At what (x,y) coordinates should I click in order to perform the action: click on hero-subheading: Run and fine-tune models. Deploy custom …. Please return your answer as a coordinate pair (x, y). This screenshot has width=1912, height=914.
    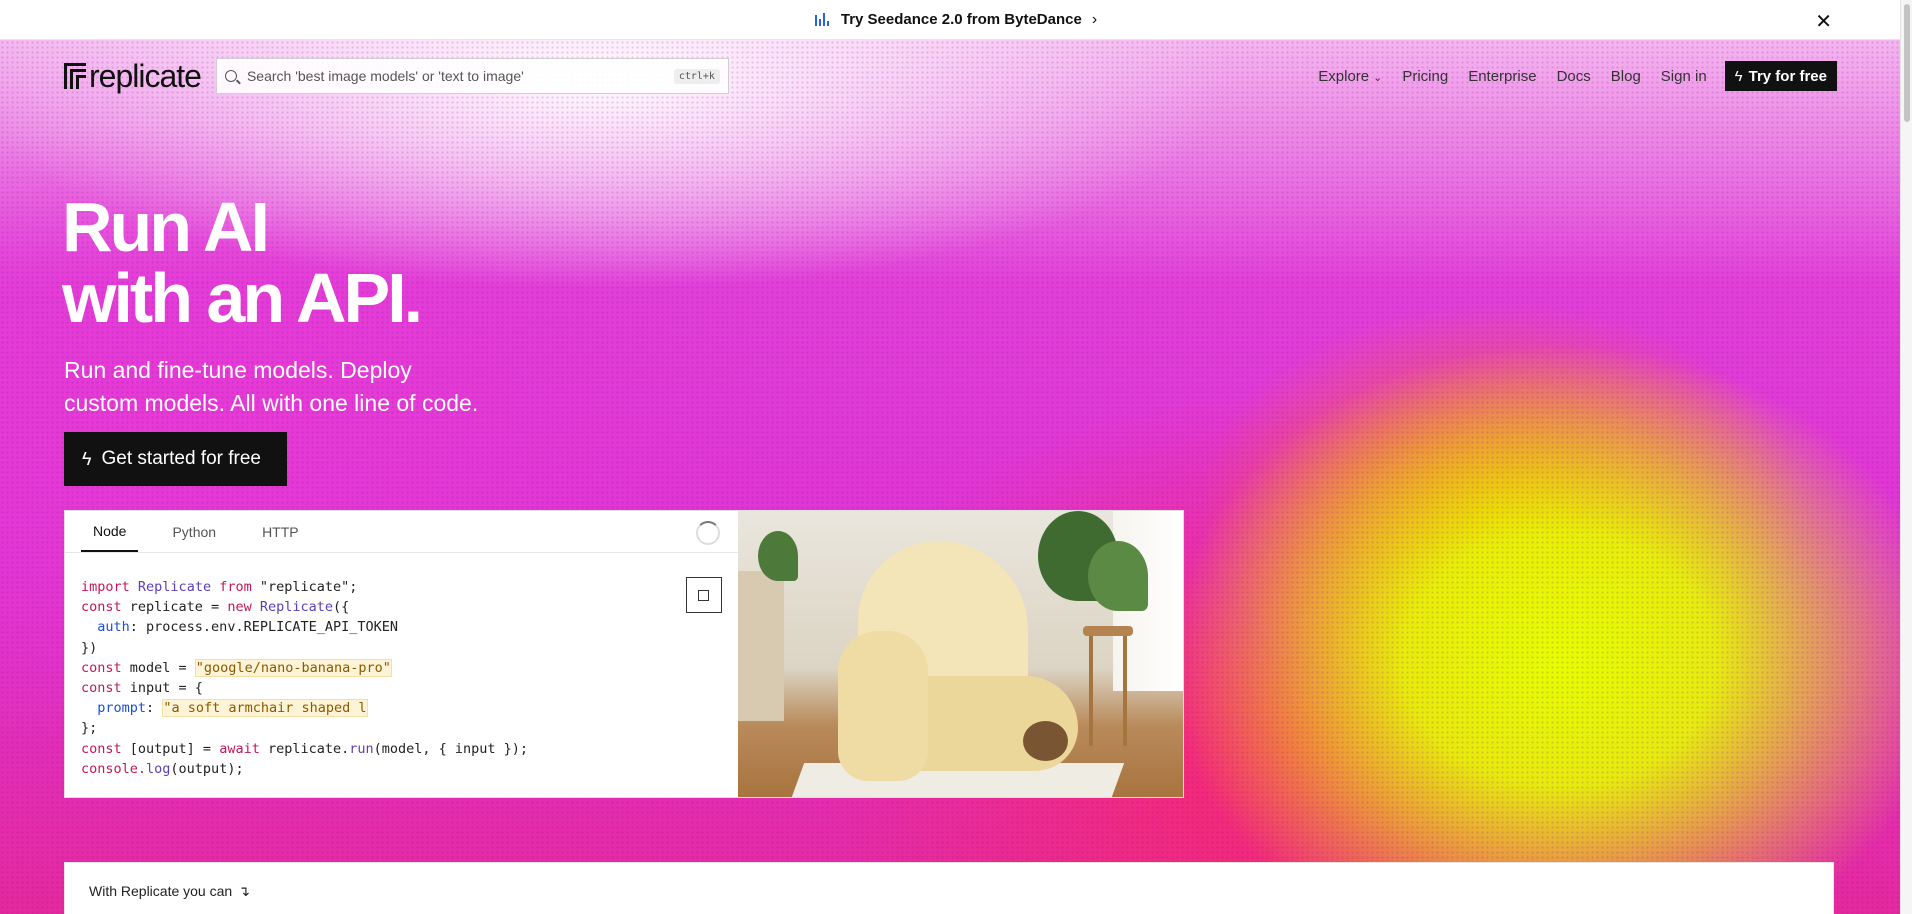
    Looking at the image, I should click on (324, 387).